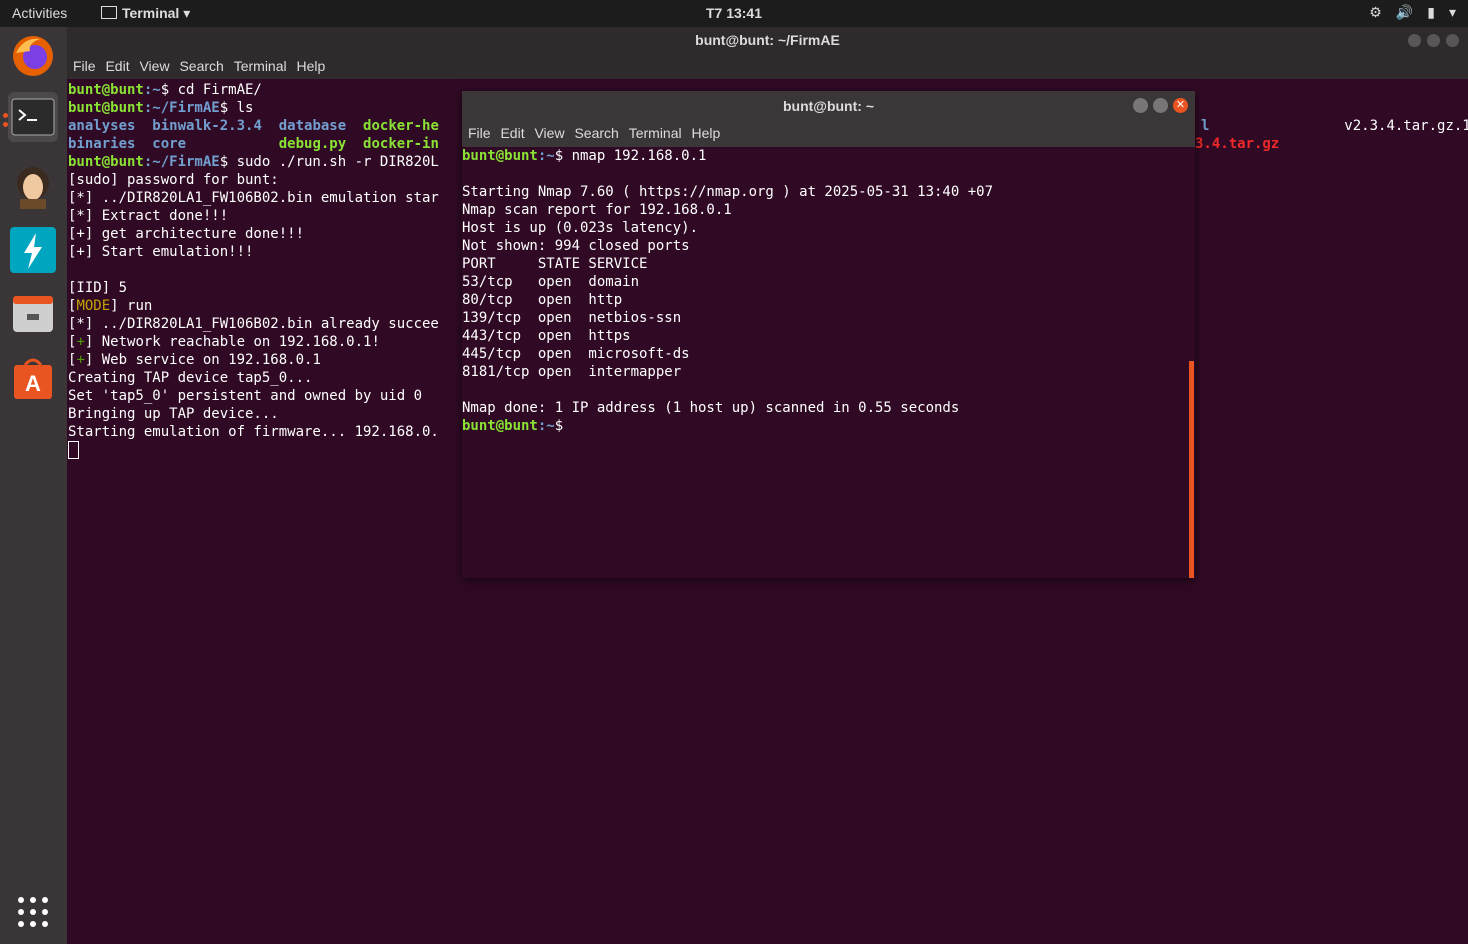  I want to click on output-line: Host is up (0.023s latency)., so click(580, 228).